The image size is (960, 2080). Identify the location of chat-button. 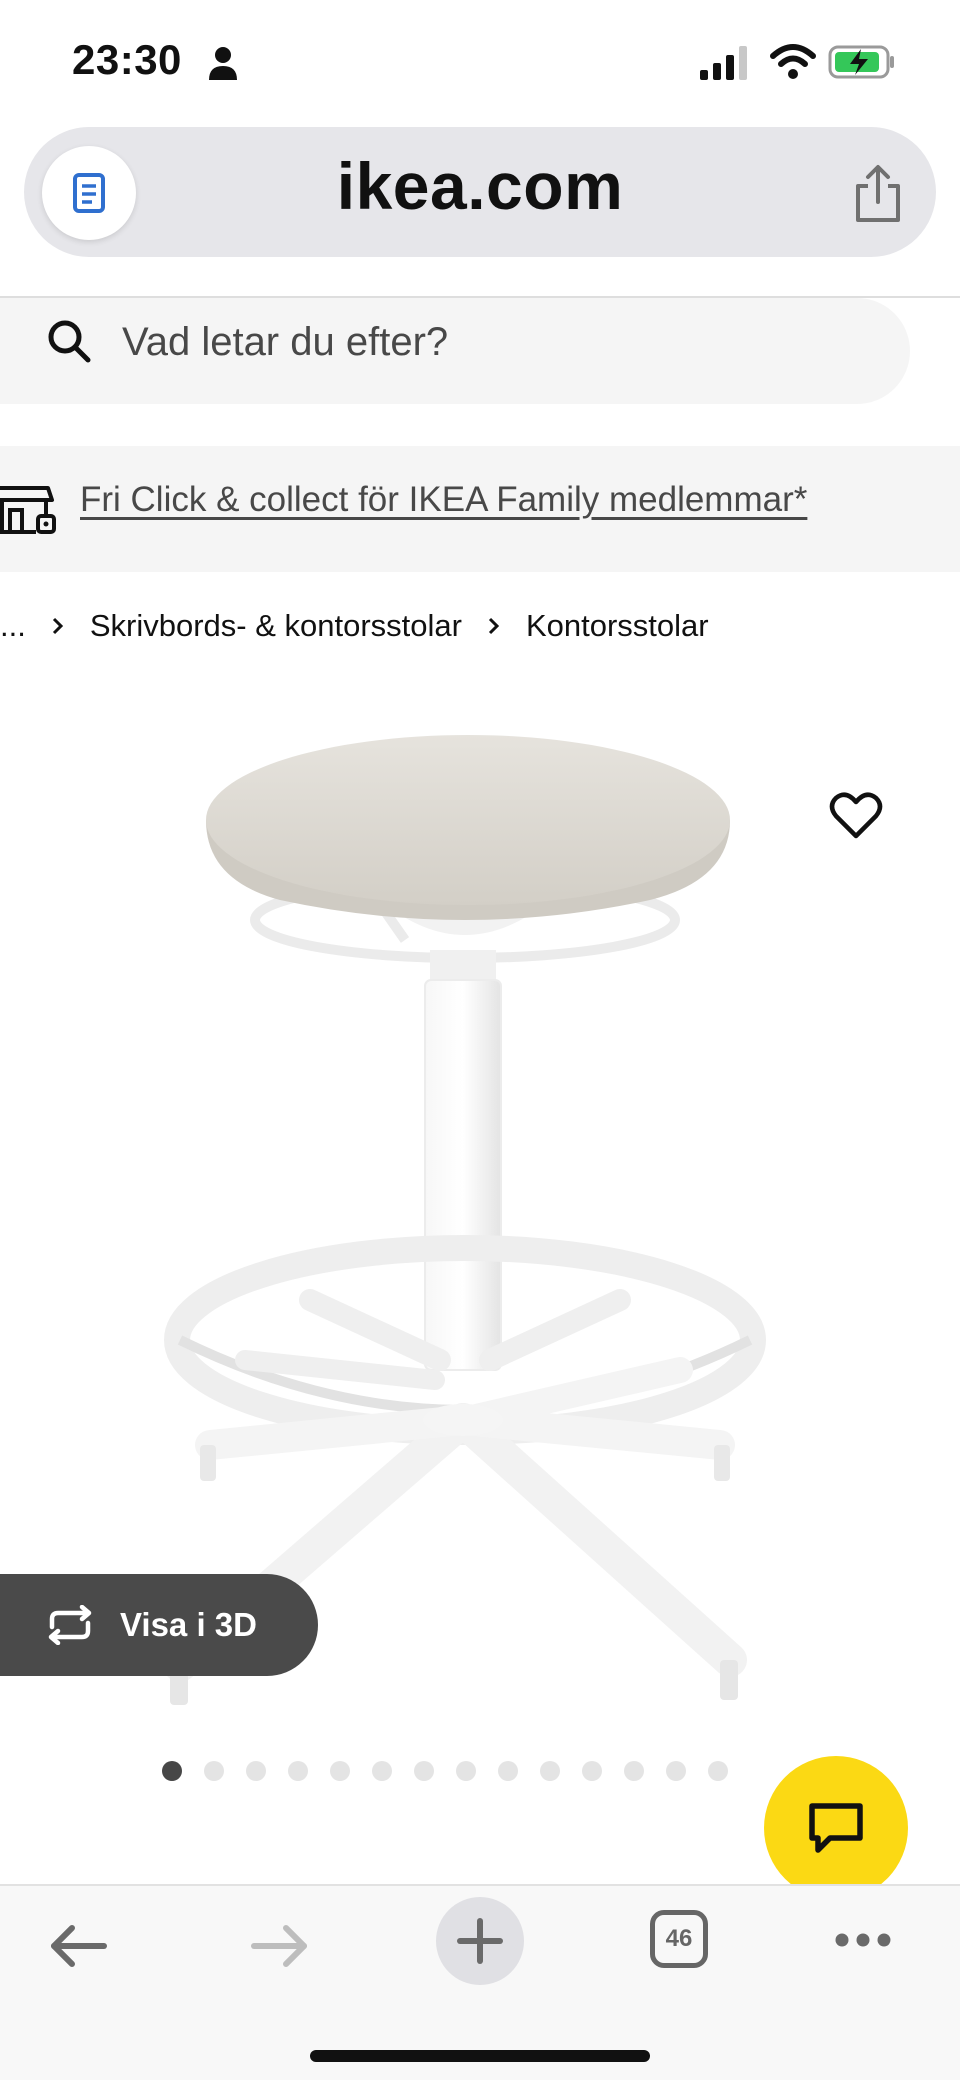
(836, 1828).